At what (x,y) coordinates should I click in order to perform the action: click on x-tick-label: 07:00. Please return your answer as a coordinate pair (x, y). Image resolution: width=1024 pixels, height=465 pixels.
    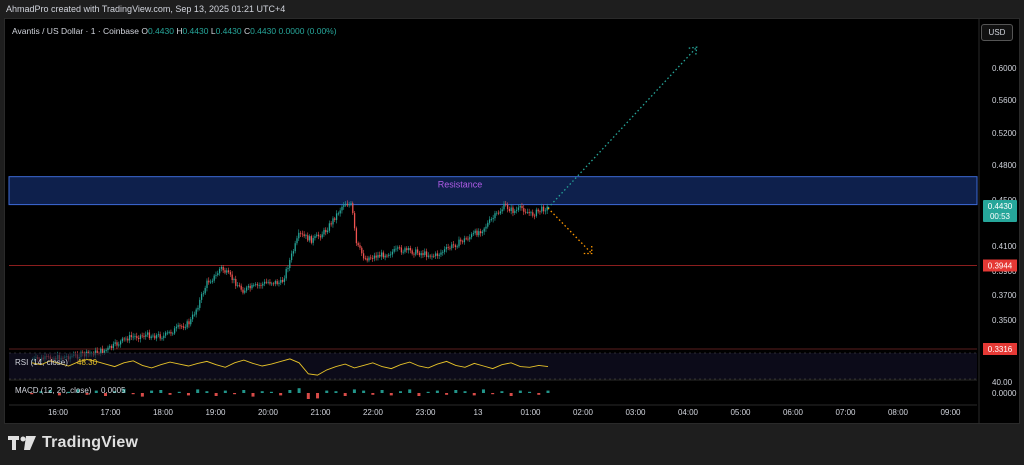
    Looking at the image, I should click on (845, 412).